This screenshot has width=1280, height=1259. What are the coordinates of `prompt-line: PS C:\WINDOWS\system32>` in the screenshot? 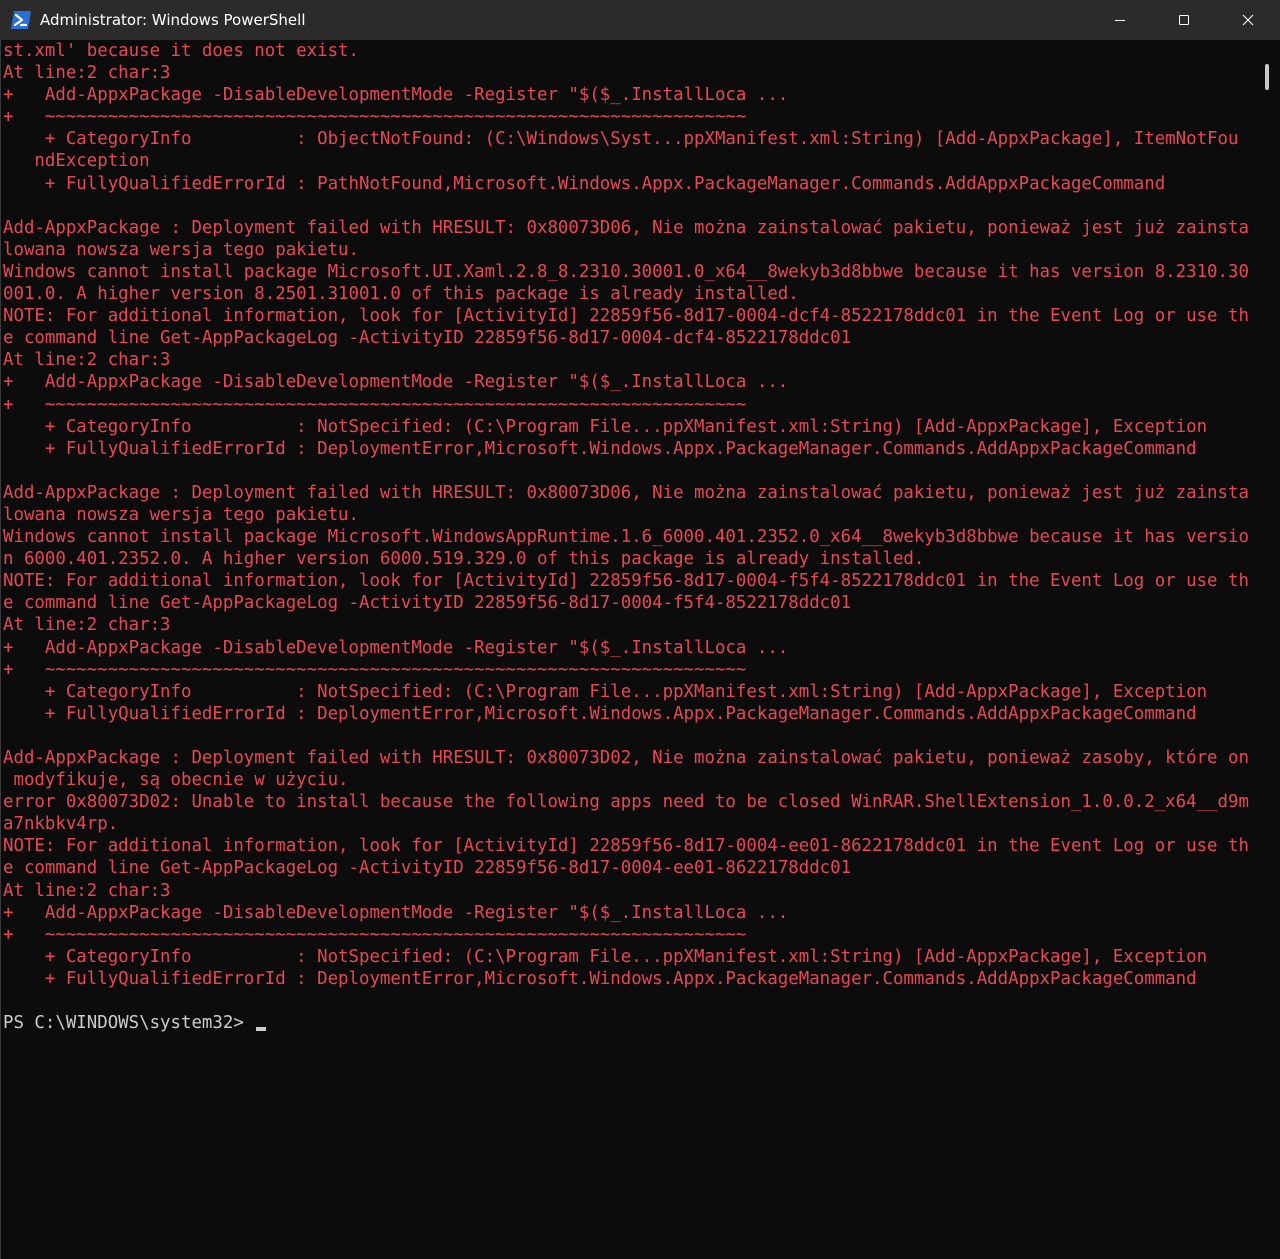 It's located at (630, 1023).